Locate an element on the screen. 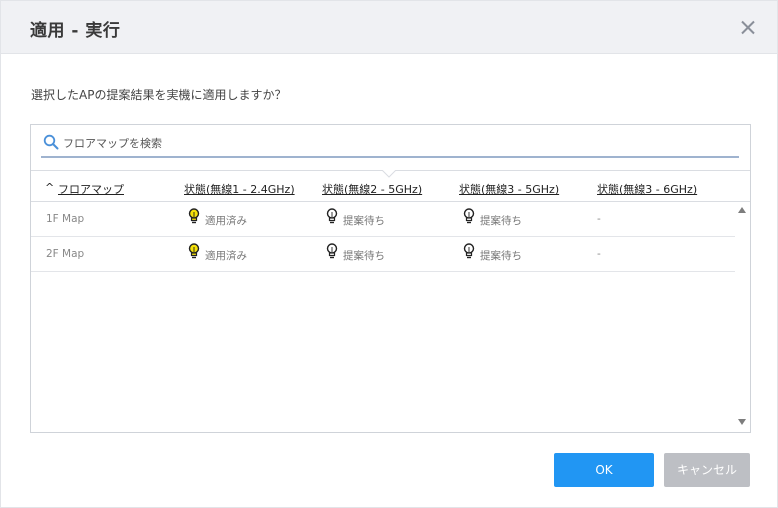 The width and height of the screenshot is (778, 508). floor-map-name: 1F Map is located at coordinates (65, 219).